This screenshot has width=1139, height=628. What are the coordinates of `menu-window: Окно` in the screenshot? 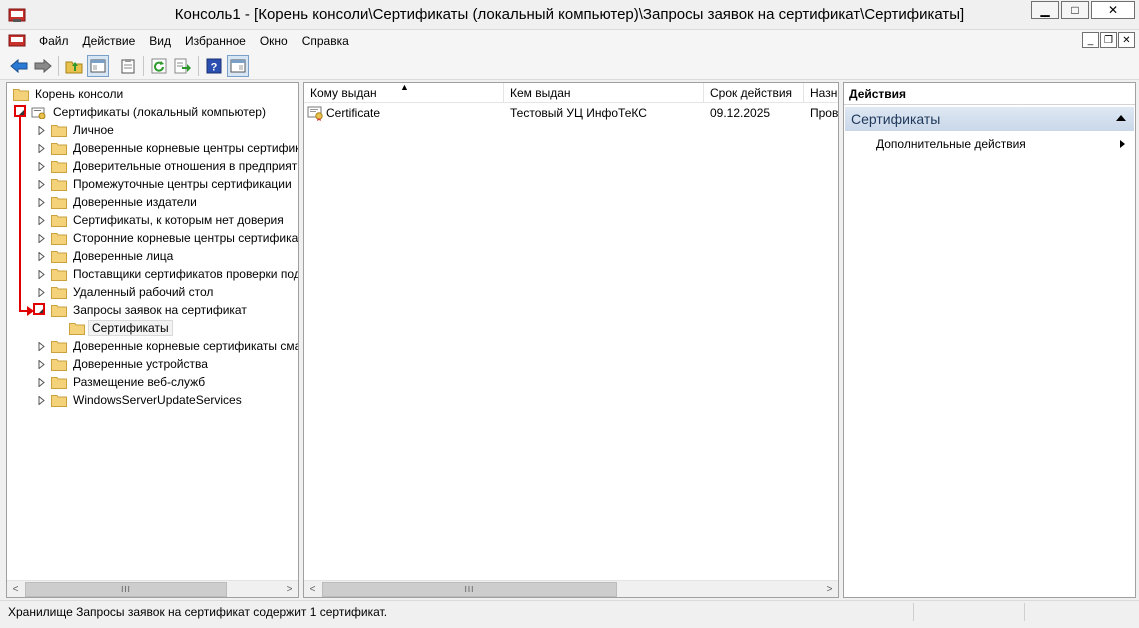 It's located at (274, 41).